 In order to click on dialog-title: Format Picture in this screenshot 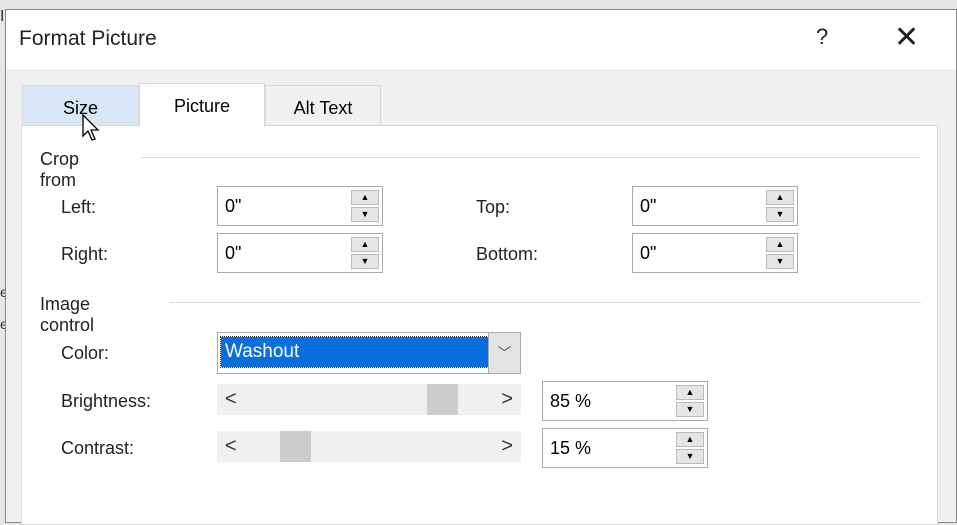, I will do `click(88, 38)`.